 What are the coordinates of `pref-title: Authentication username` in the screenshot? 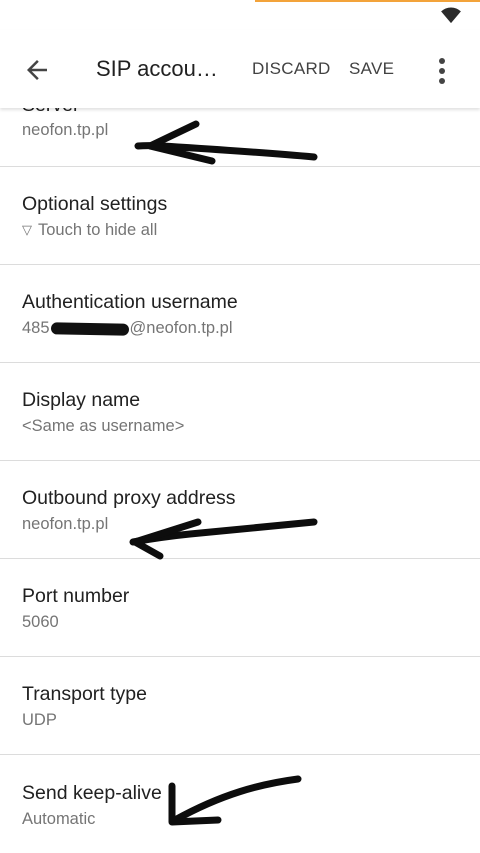 It's located at (130, 302).